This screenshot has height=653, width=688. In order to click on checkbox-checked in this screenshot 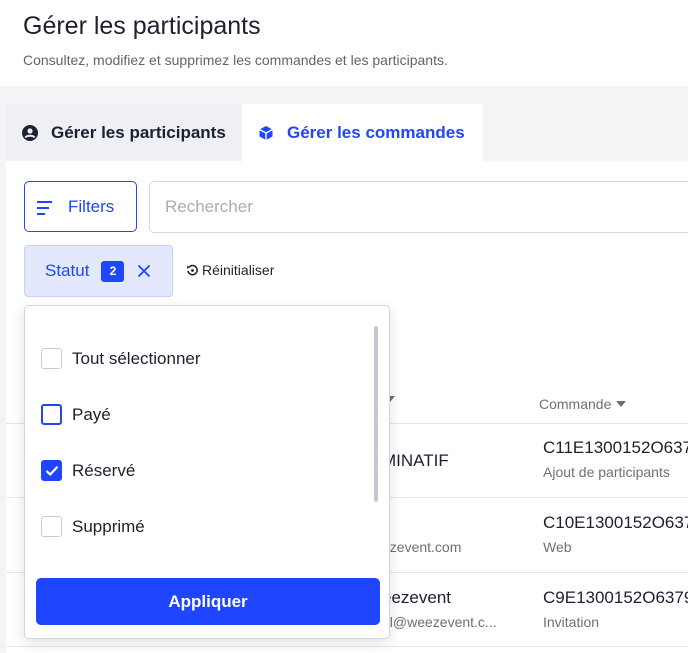, I will do `click(51, 470)`.